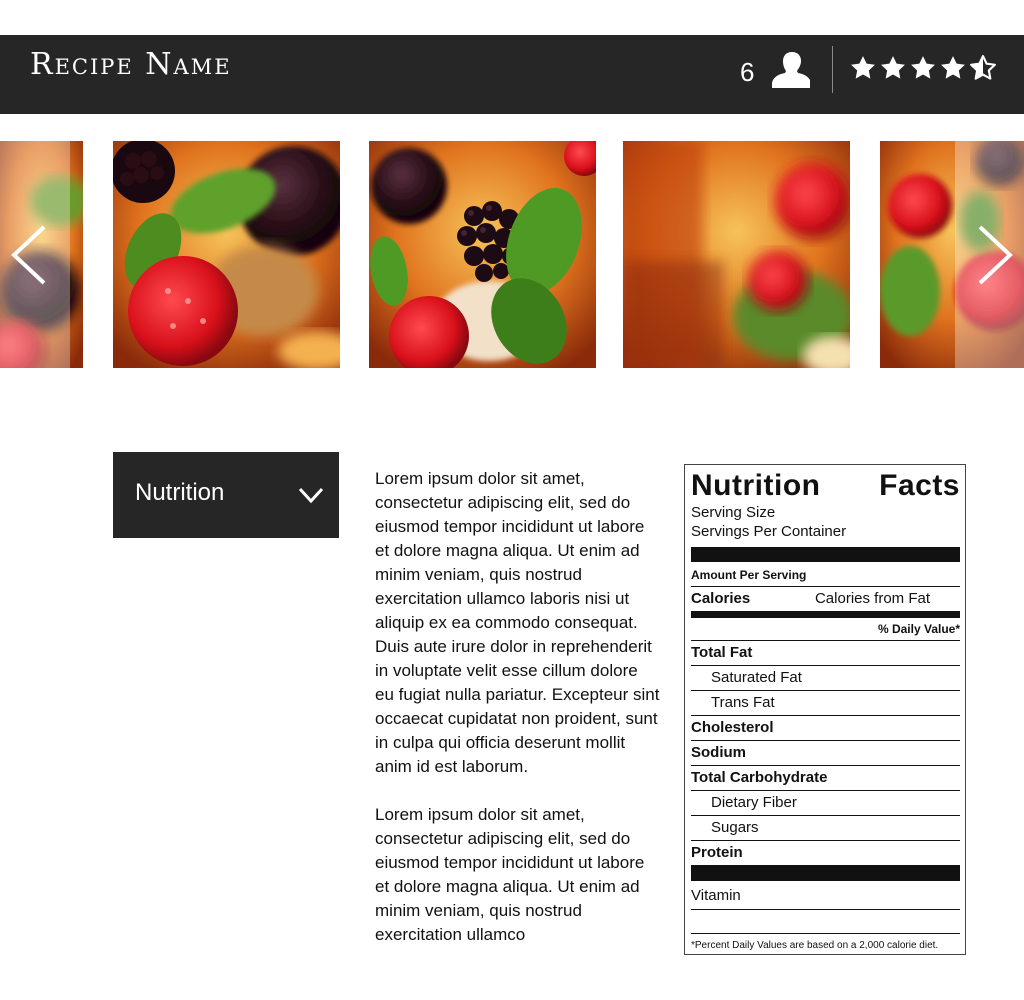  What do you see at coordinates (825, 653) in the screenshot?
I see `total-fat-row: Total Fat` at bounding box center [825, 653].